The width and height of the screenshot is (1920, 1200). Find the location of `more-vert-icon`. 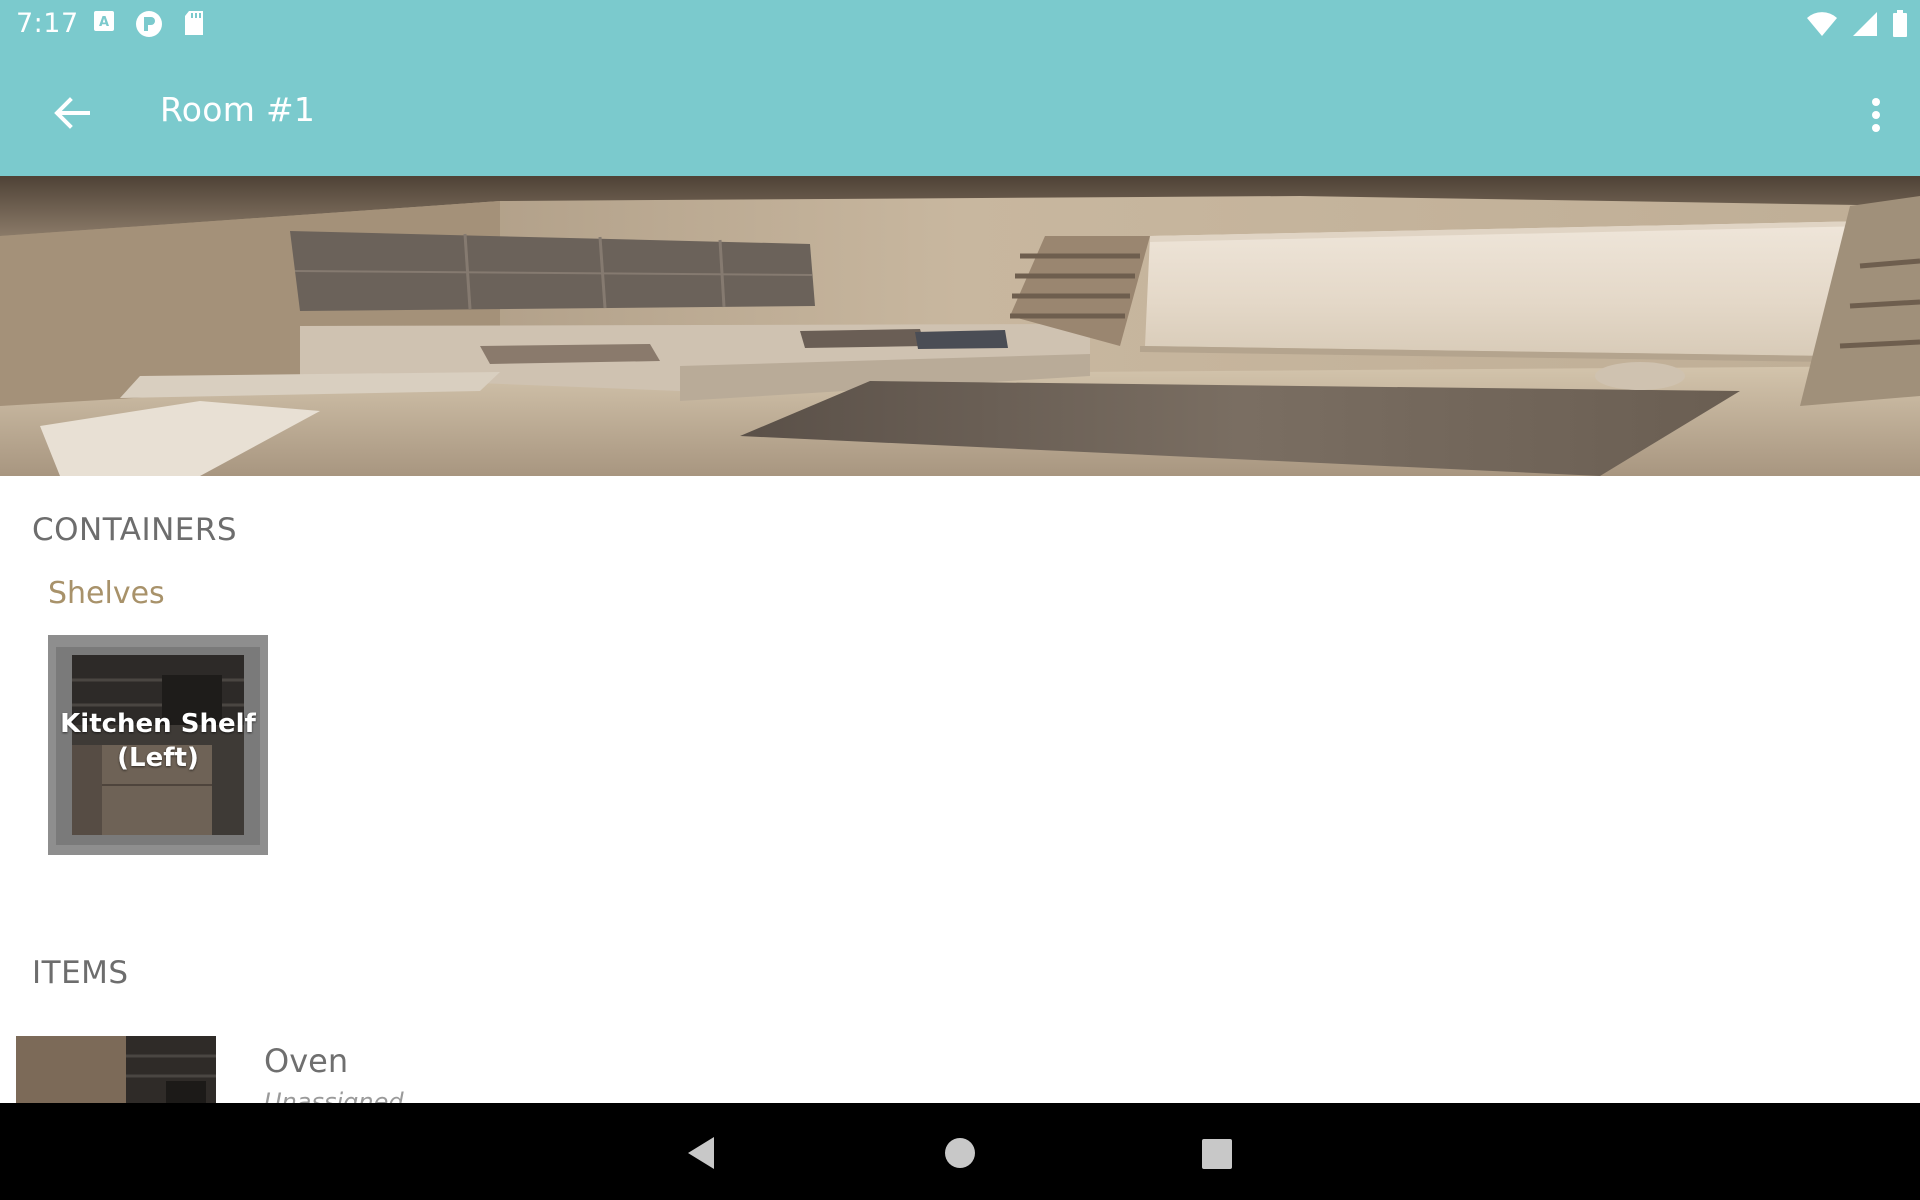

more-vert-icon is located at coordinates (1876, 115).